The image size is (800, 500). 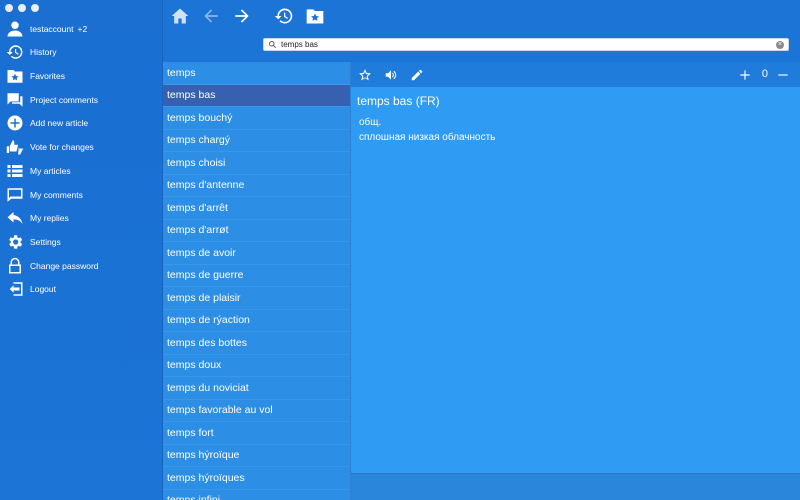 I want to click on home-icon, so click(x=180, y=16).